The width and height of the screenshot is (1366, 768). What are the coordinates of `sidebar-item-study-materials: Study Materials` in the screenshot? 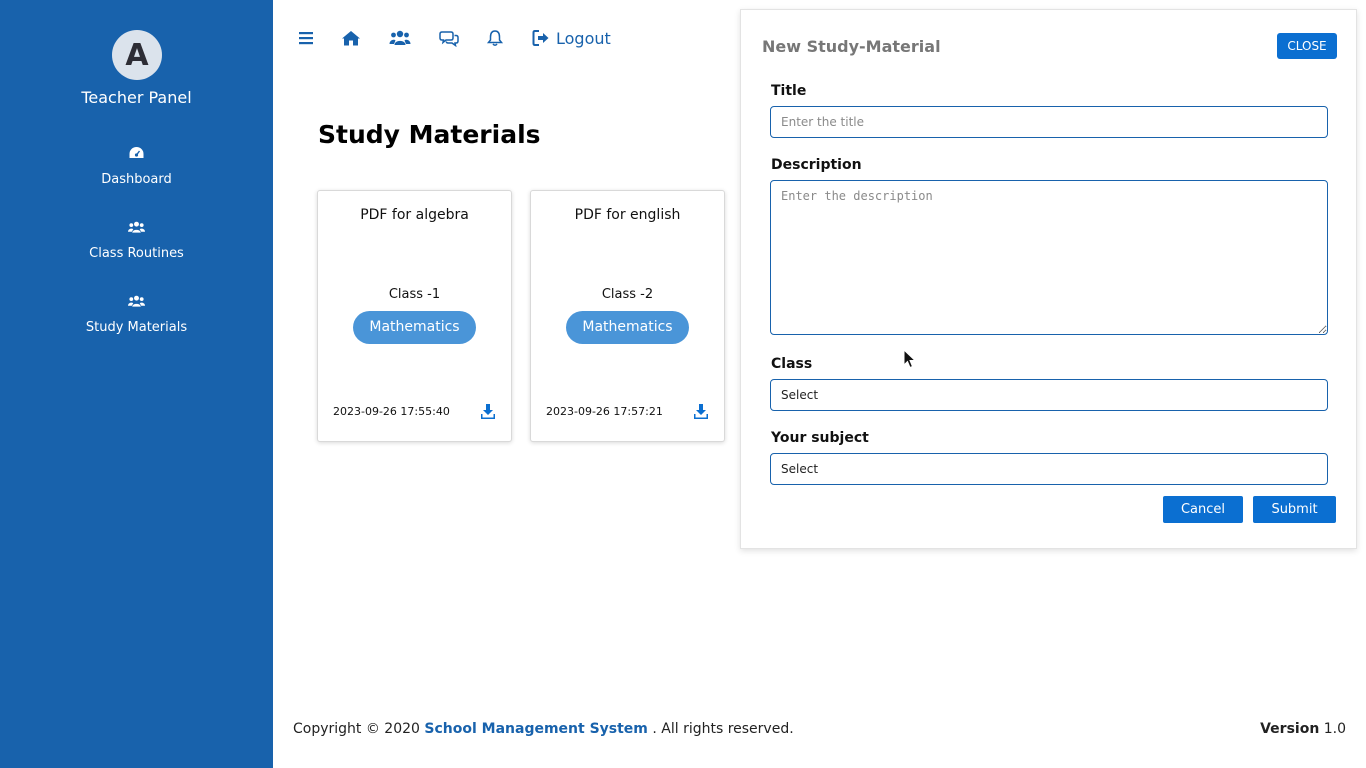 It's located at (136, 324).